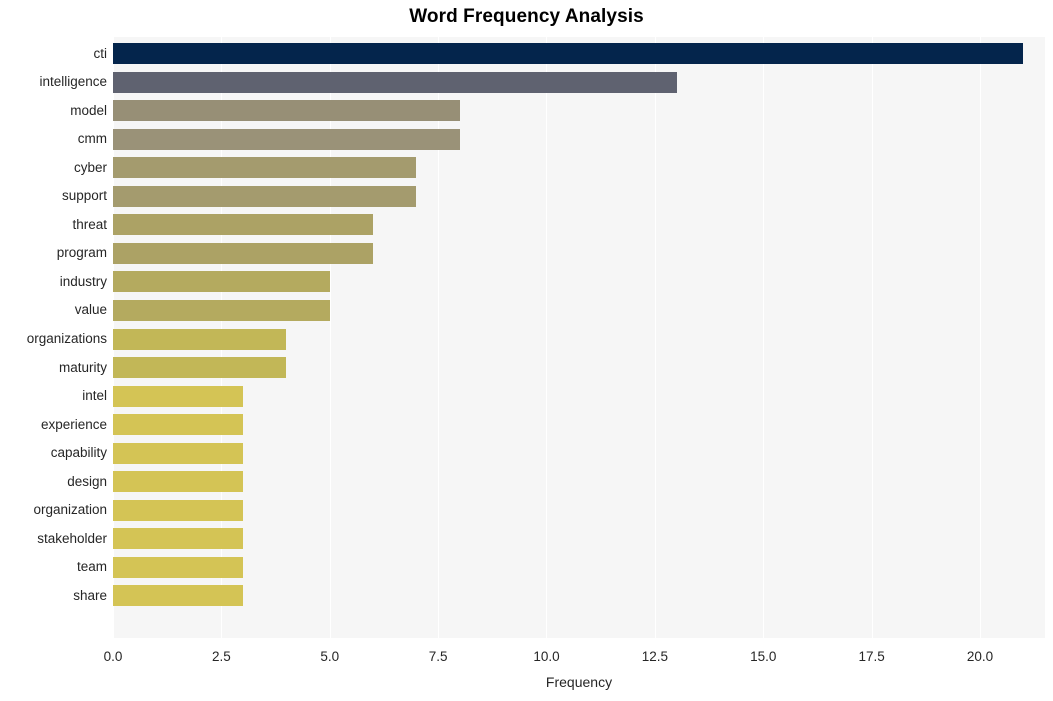 Image resolution: width=1053 pixels, height=701 pixels. I want to click on y-tick-label: capability, so click(78, 453).